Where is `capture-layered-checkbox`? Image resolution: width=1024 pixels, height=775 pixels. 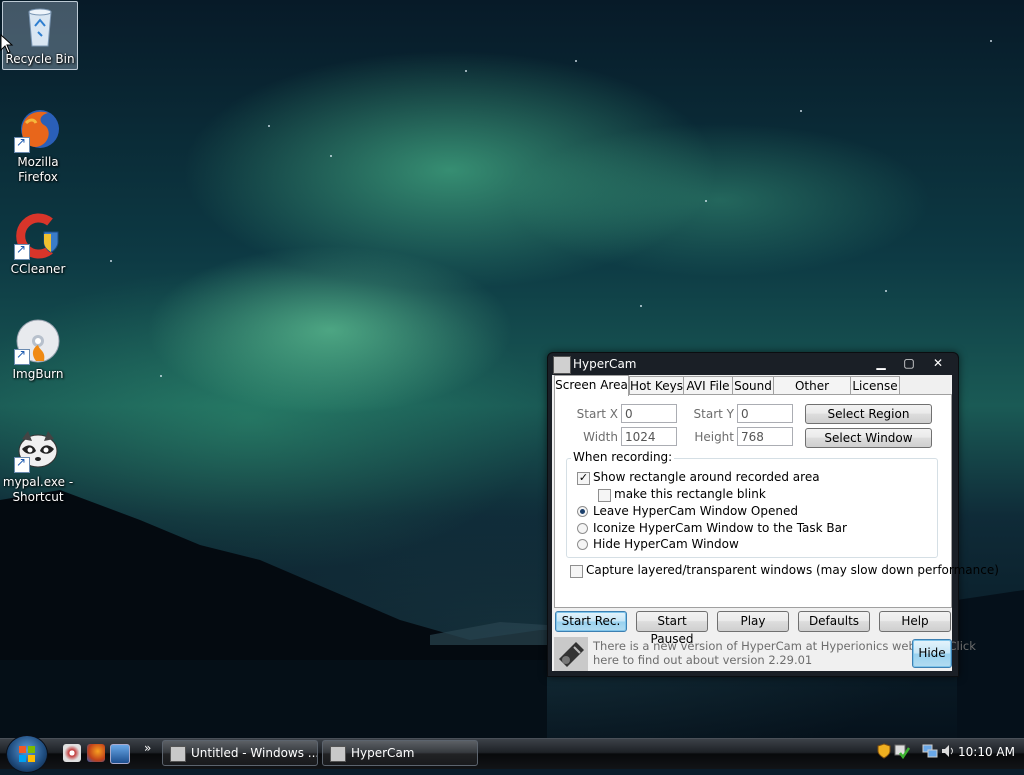 capture-layered-checkbox is located at coordinates (576, 571).